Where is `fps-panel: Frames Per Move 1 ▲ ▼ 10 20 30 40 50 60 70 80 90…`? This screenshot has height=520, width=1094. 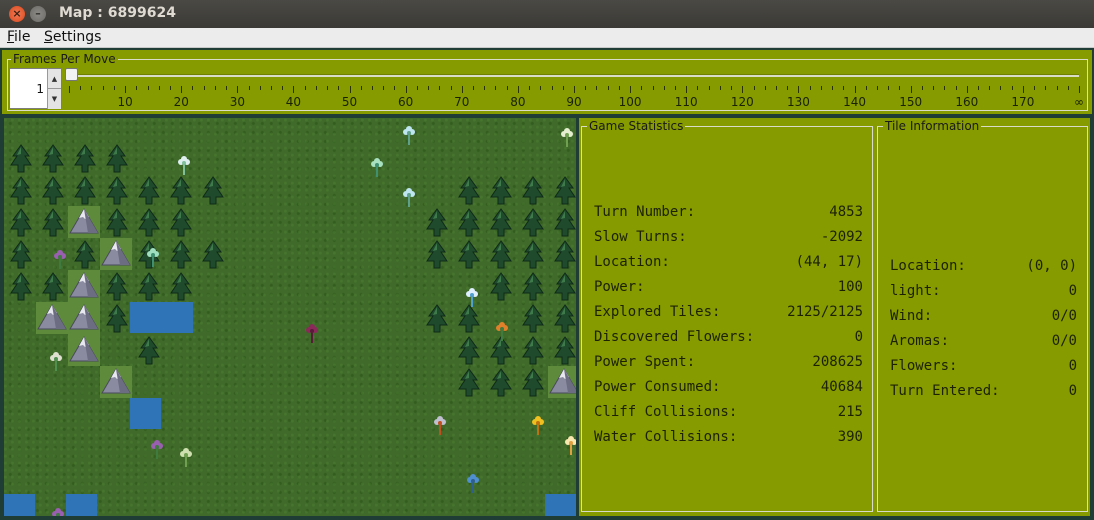
fps-panel: Frames Per Move 1 ▲ ▼ 10 20 30 40 50 60 70 80 90… is located at coordinates (547, 82).